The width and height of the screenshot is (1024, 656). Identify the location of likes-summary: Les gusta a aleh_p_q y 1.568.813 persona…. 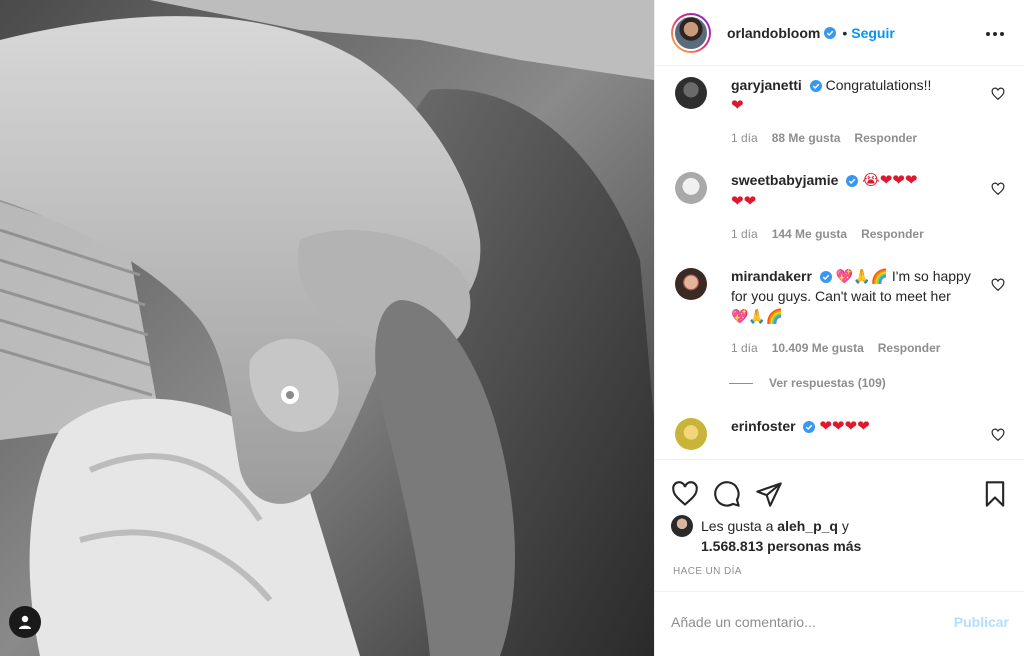
(766, 535).